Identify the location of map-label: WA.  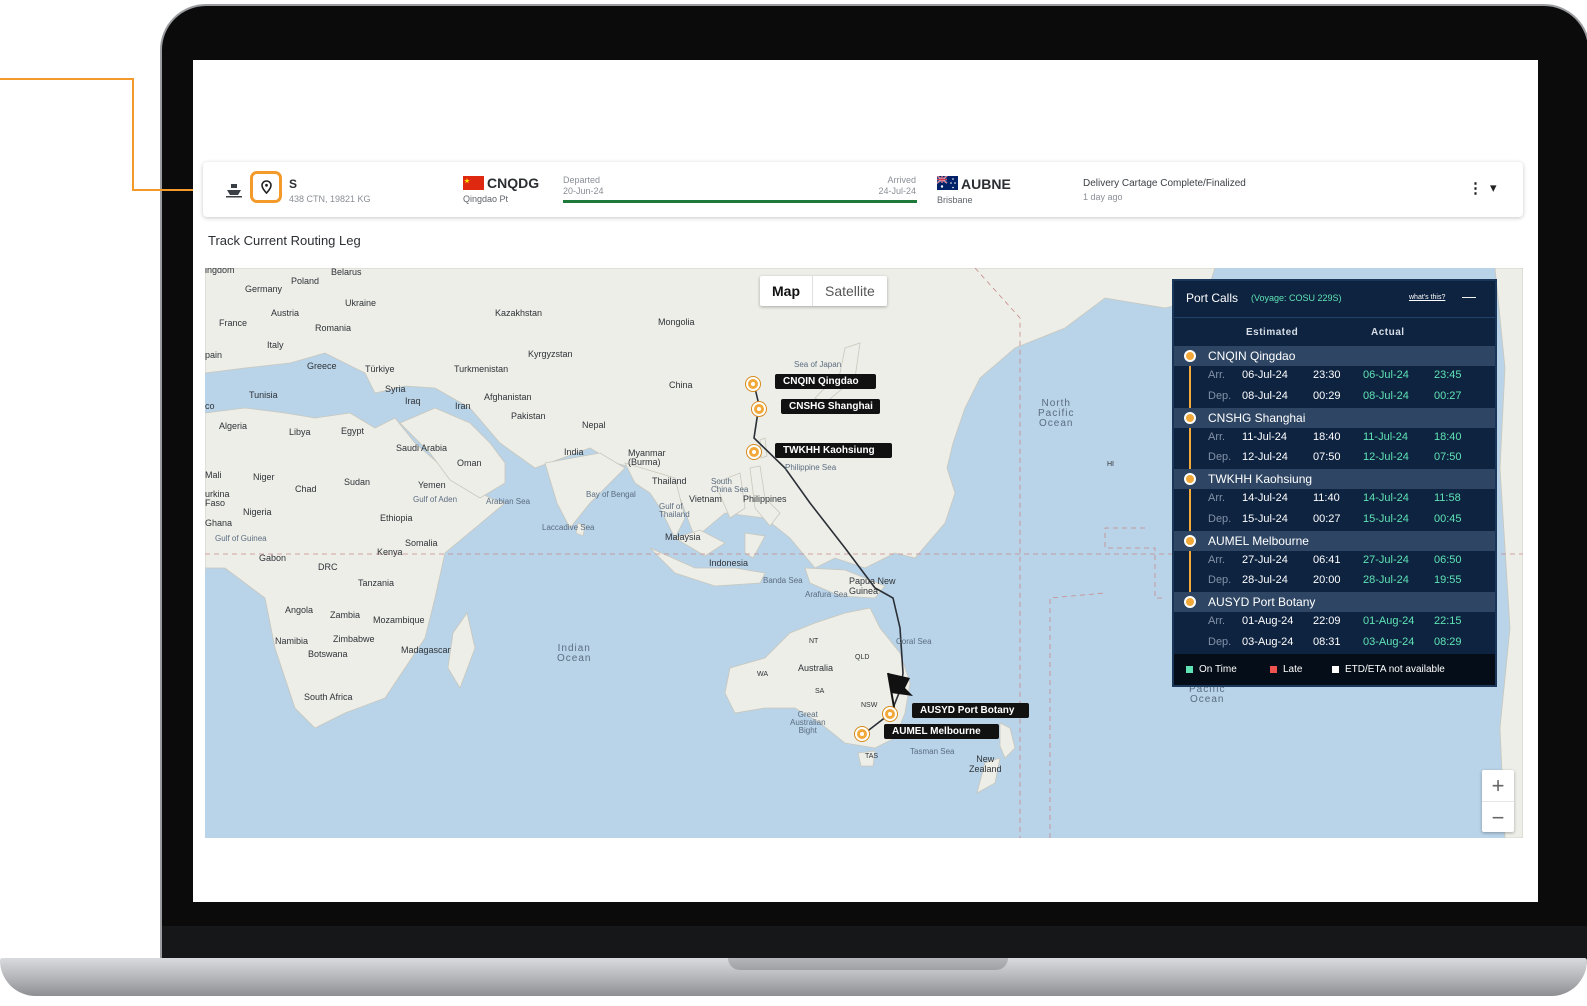
(763, 674).